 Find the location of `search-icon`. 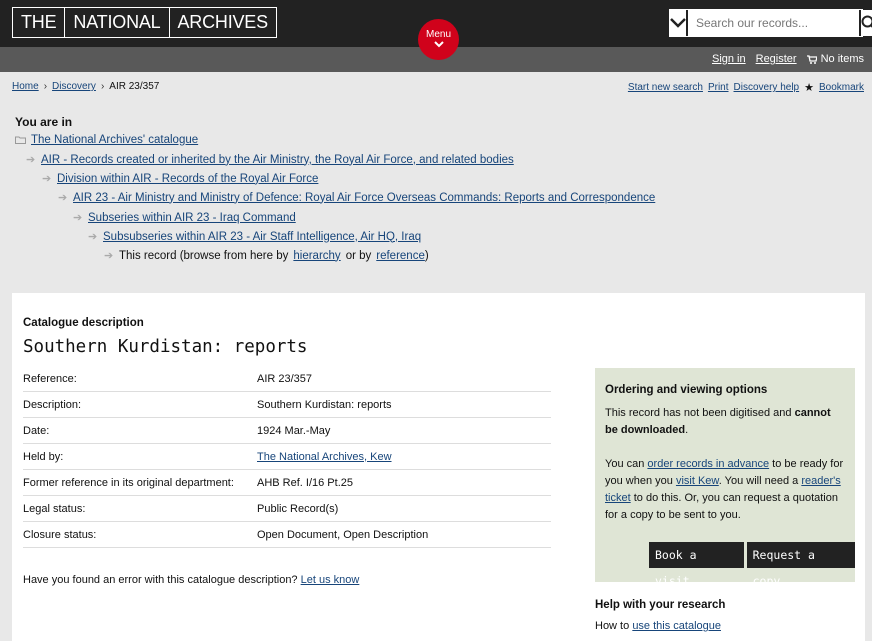

search-icon is located at coordinates (866, 21).